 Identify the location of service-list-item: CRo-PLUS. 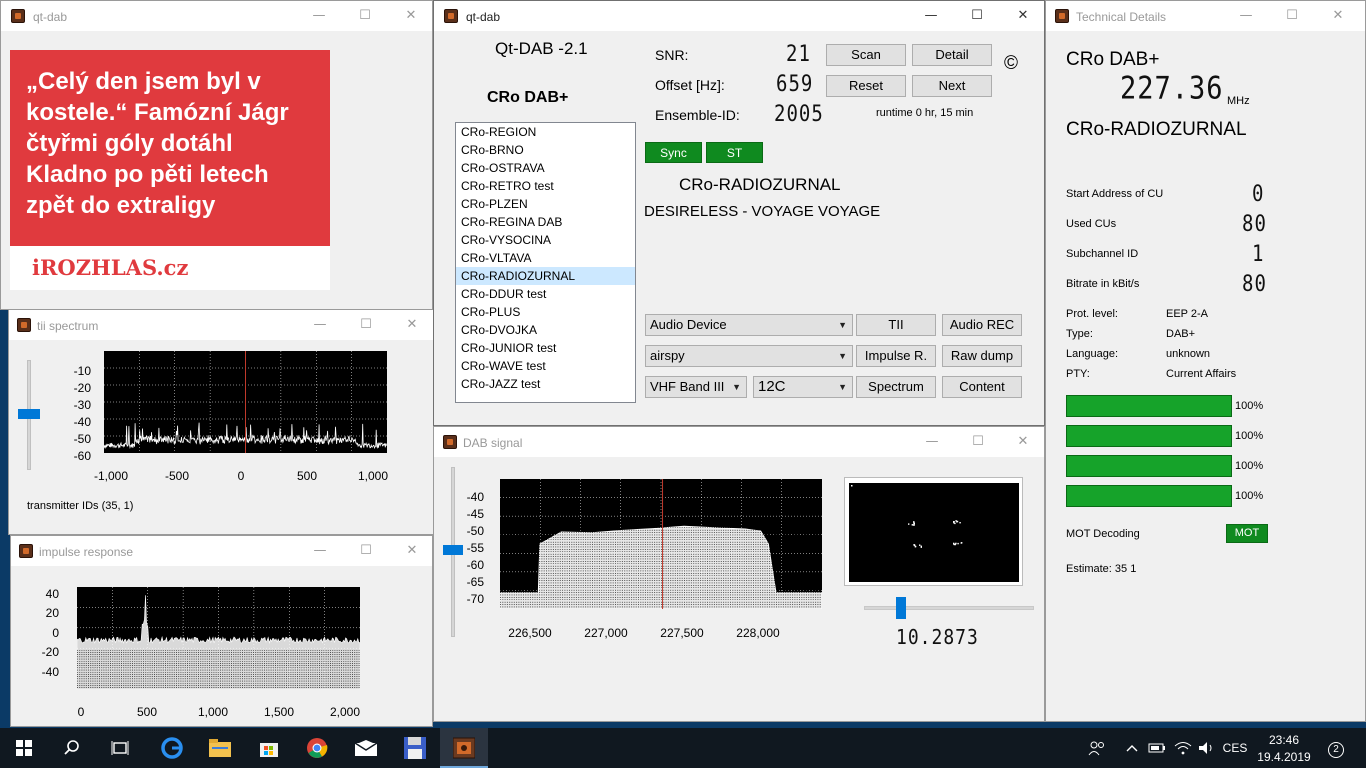
(545, 312).